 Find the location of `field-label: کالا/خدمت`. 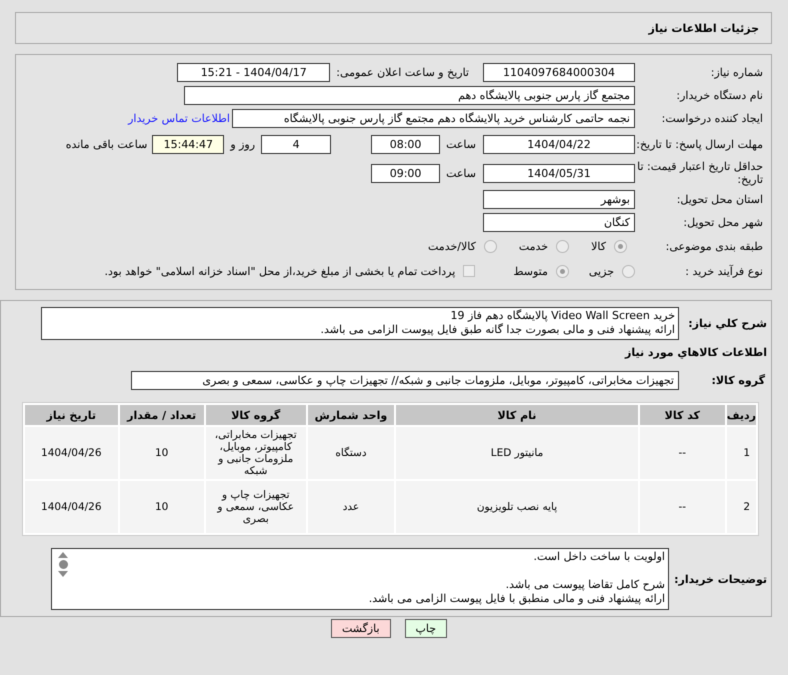

field-label: کالا/خدمت is located at coordinates (452, 246).